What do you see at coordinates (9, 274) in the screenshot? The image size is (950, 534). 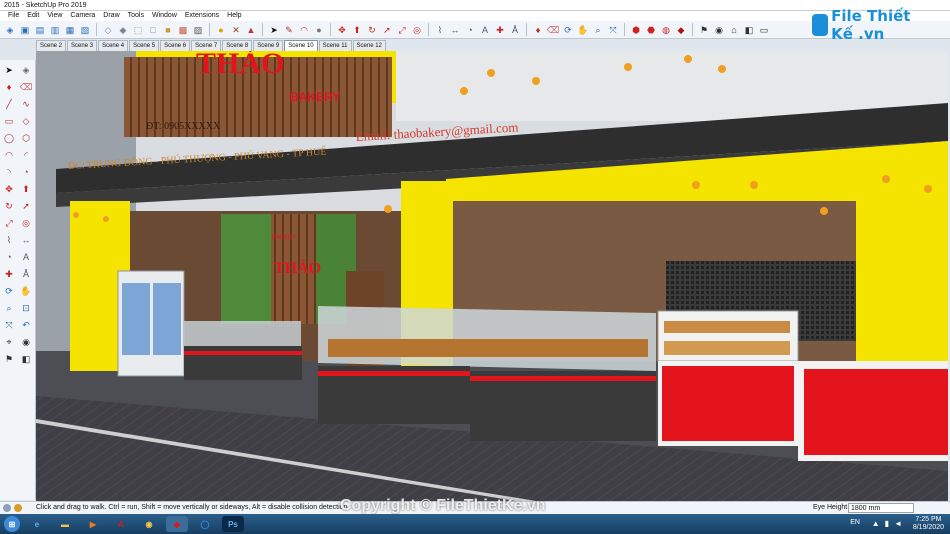 I see `axes-icon: ✚` at bounding box center [9, 274].